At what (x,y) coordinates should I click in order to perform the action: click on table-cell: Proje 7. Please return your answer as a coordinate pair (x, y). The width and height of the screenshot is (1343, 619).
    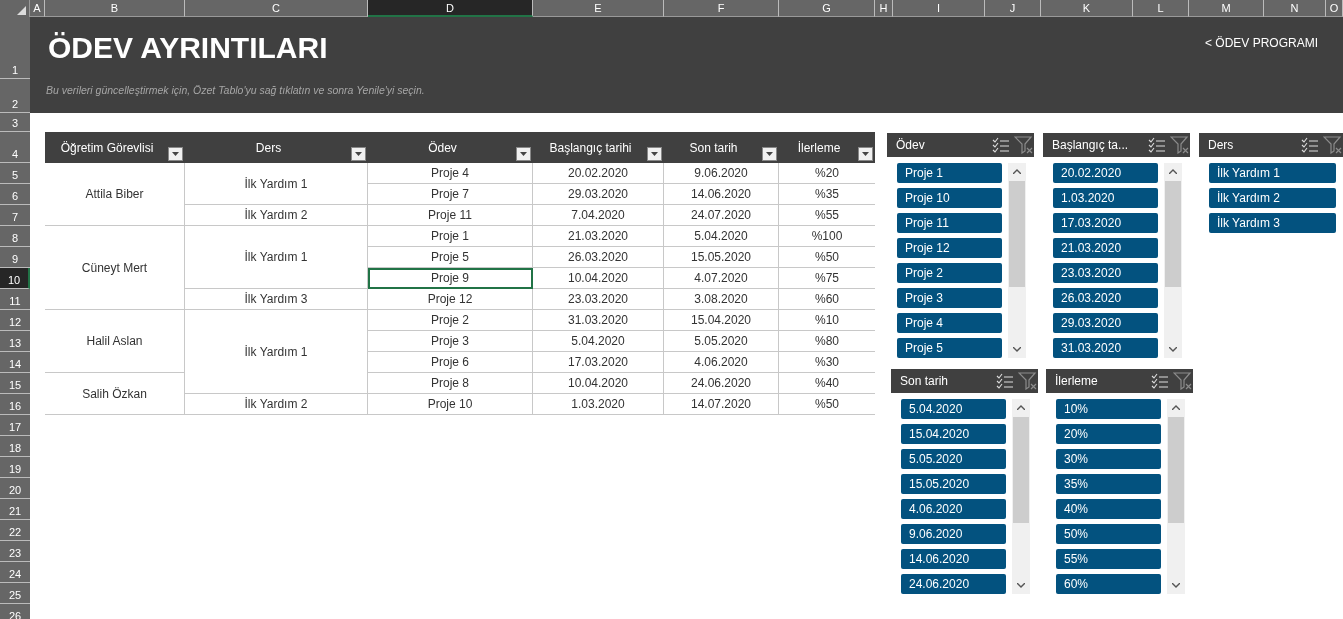
    Looking at the image, I should click on (450, 194).